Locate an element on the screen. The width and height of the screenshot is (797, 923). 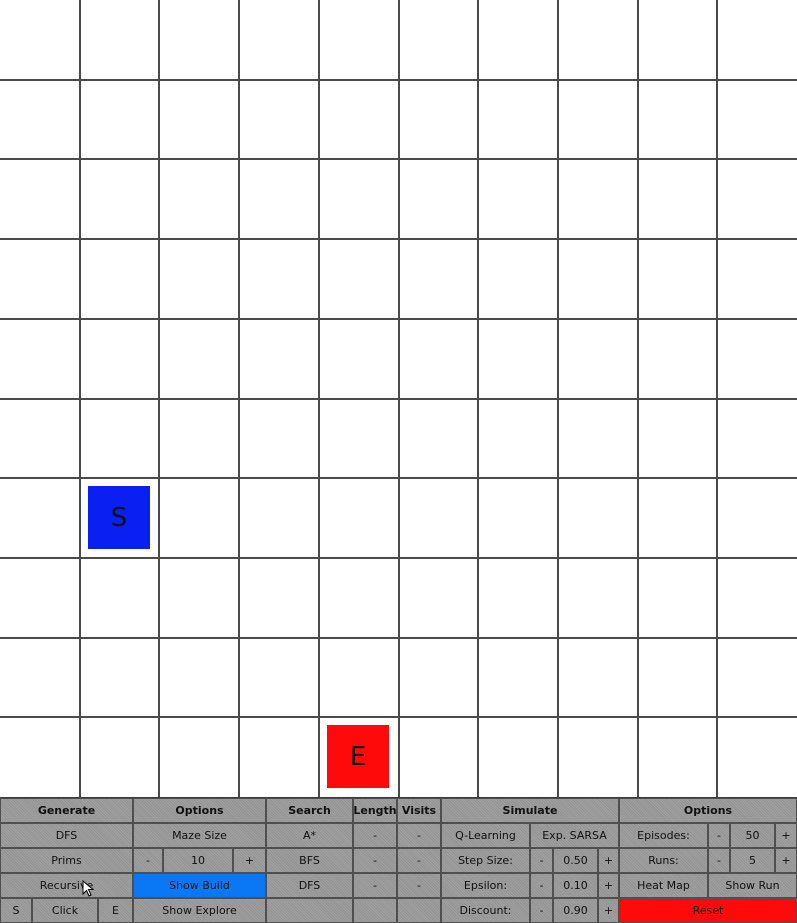
step-size-label: Step Size: is located at coordinates (485, 860).